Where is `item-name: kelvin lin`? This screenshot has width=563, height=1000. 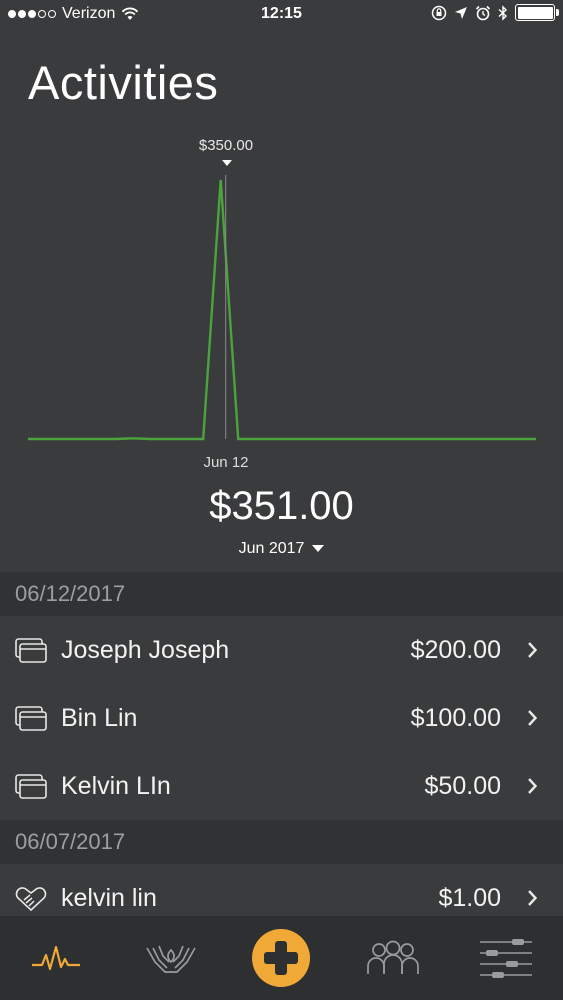
item-name: kelvin lin is located at coordinates (109, 897).